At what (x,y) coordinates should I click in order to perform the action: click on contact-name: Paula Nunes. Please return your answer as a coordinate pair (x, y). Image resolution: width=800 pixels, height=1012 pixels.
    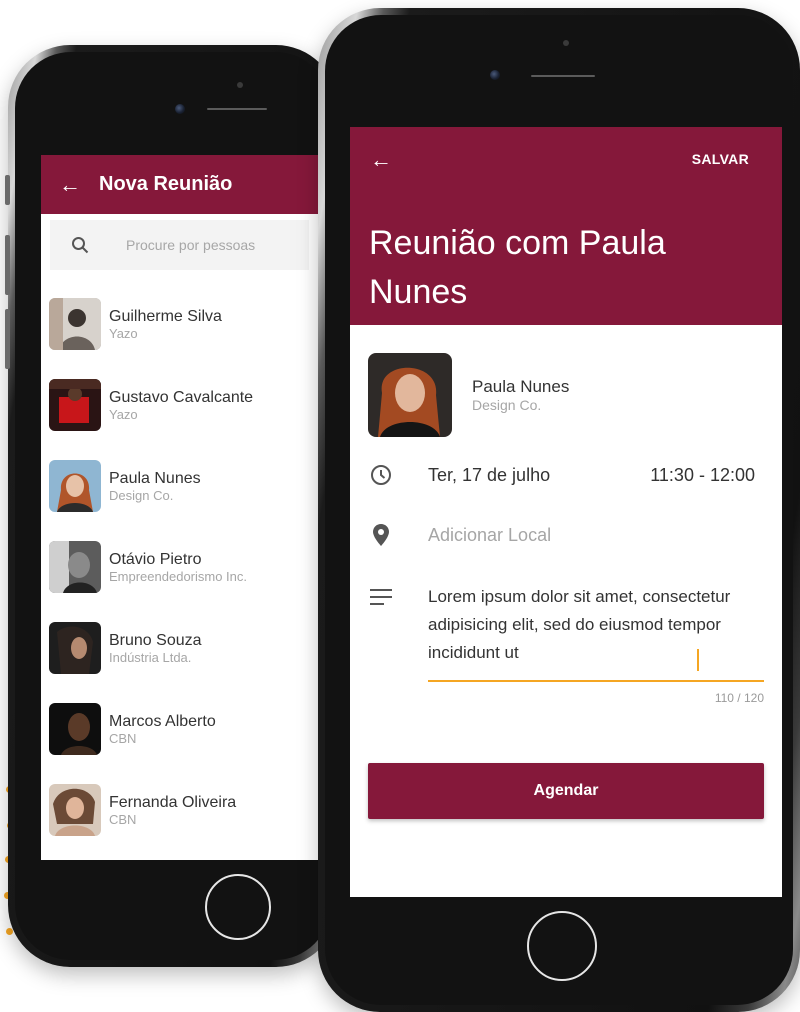
    Looking at the image, I should click on (155, 478).